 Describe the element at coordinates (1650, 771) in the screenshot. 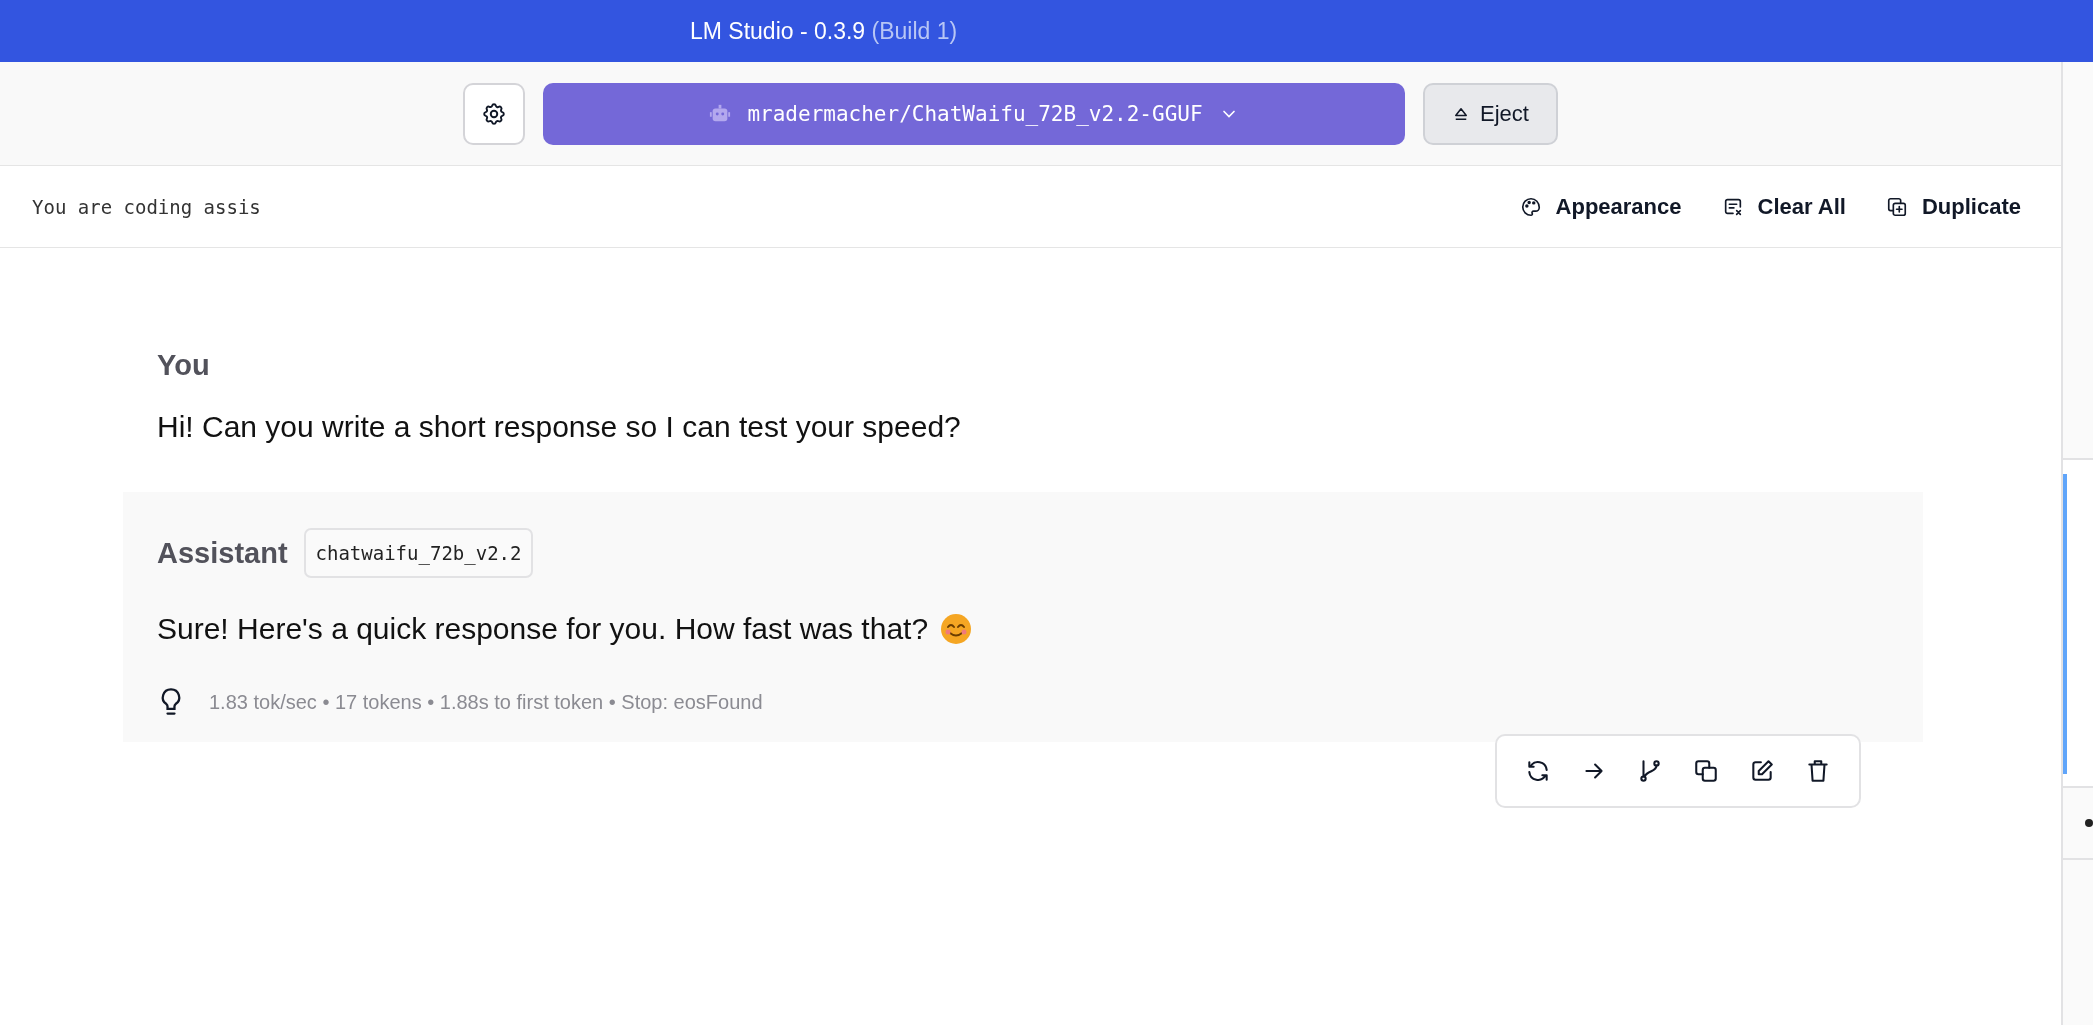

I see `branch-icon` at that location.